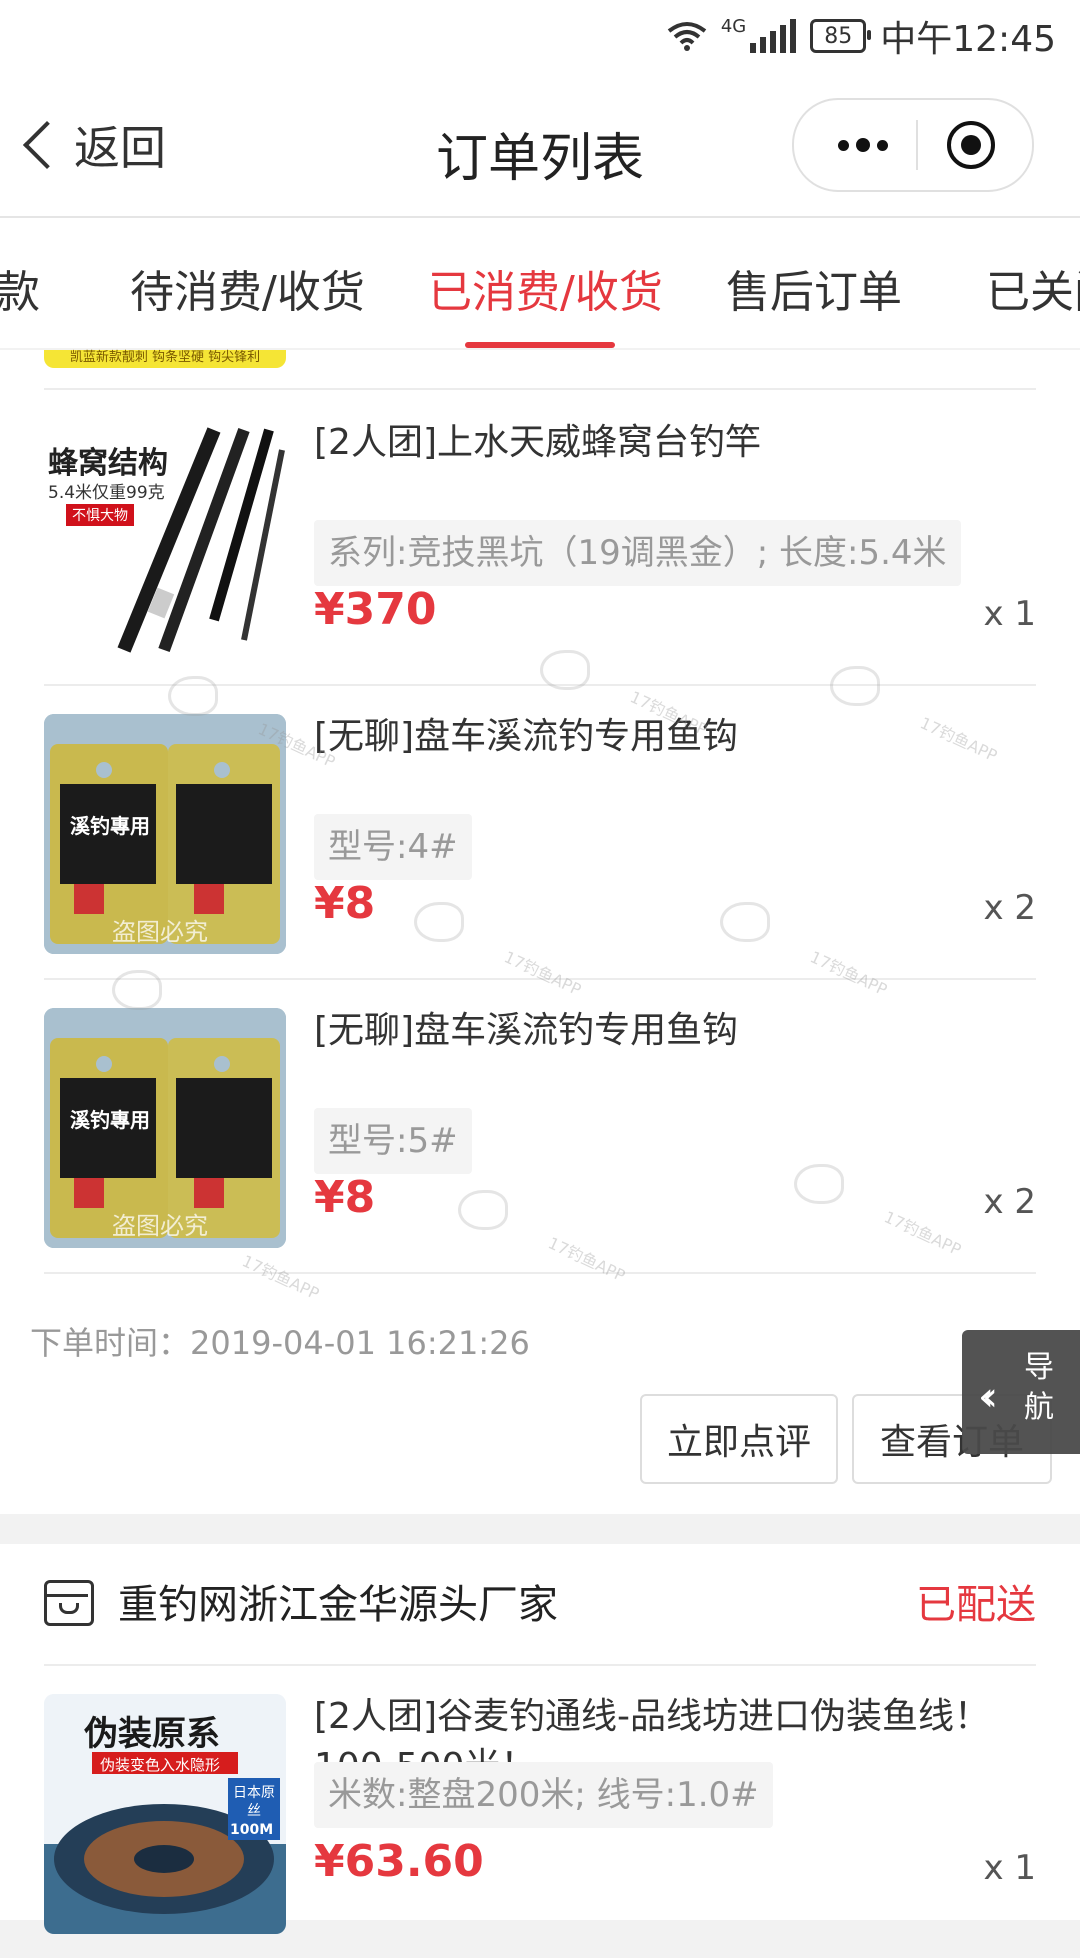  Describe the element at coordinates (733, 26) in the screenshot. I see `network-type: 4G` at that location.